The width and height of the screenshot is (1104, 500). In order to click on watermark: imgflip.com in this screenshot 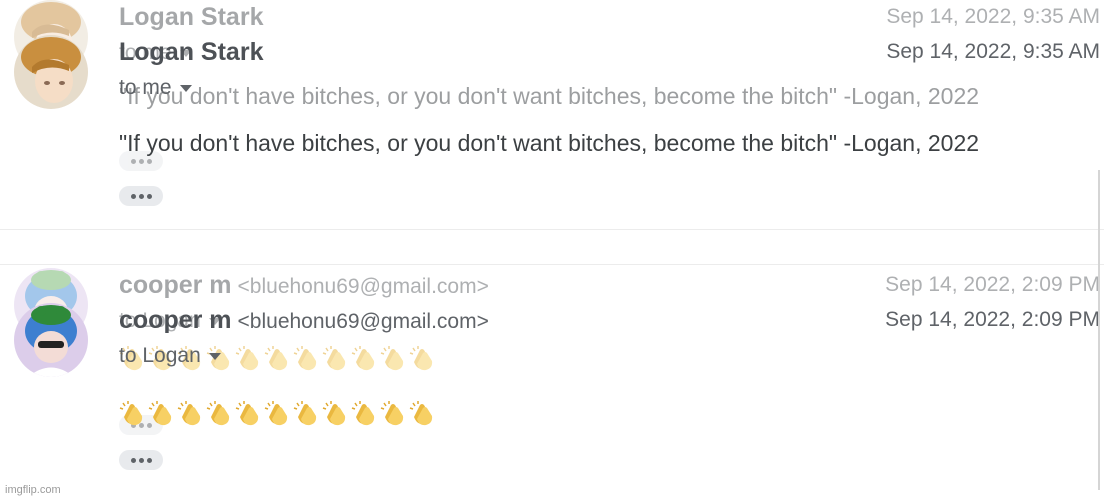, I will do `click(33, 490)`.